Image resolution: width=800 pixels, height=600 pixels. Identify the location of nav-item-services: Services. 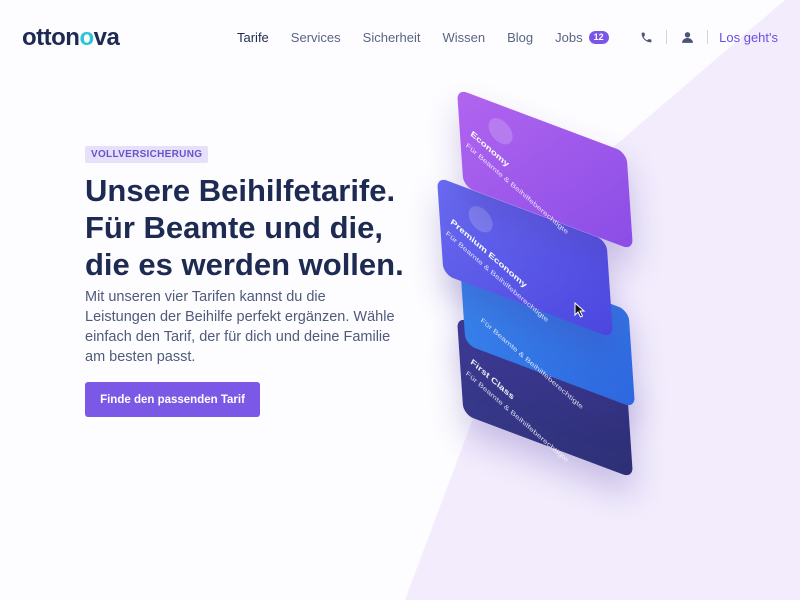
(316, 37).